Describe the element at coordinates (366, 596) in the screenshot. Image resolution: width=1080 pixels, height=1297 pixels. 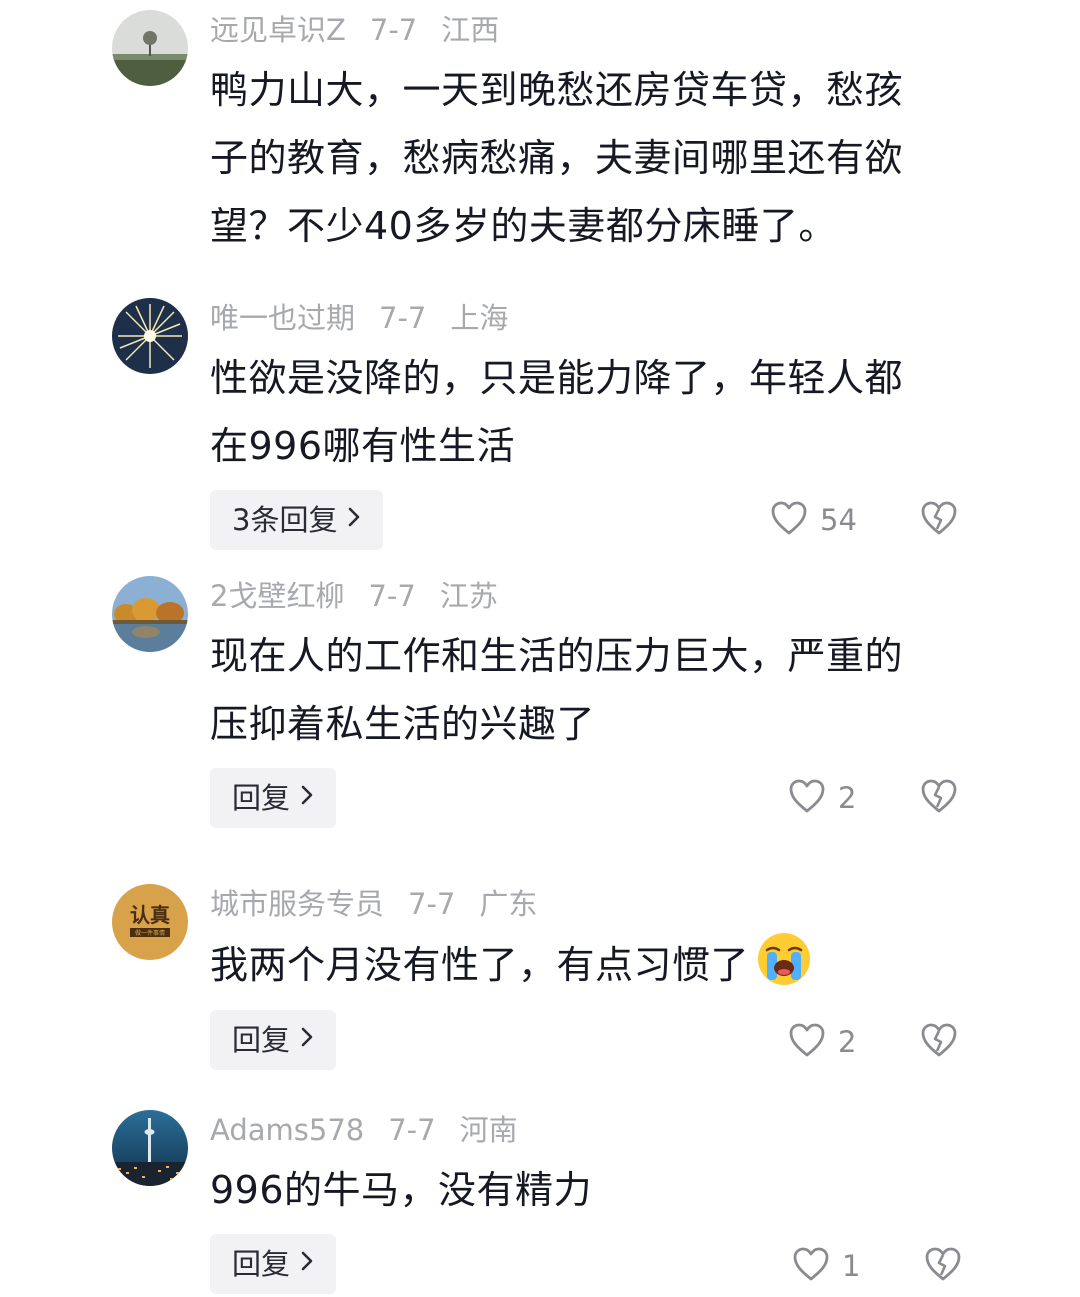
I see `comment-meta: 2戈壁红柳 7-7 江苏` at that location.